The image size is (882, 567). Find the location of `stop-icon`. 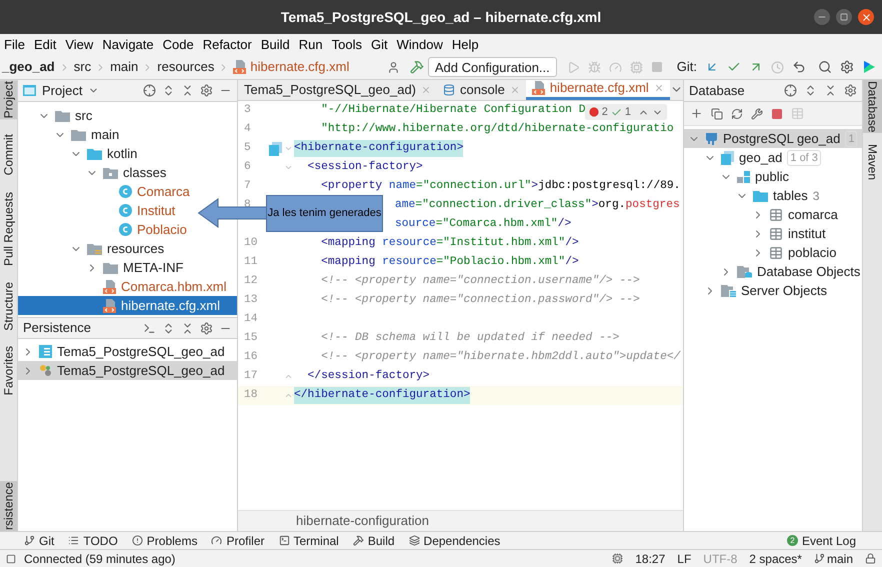

stop-icon is located at coordinates (777, 114).